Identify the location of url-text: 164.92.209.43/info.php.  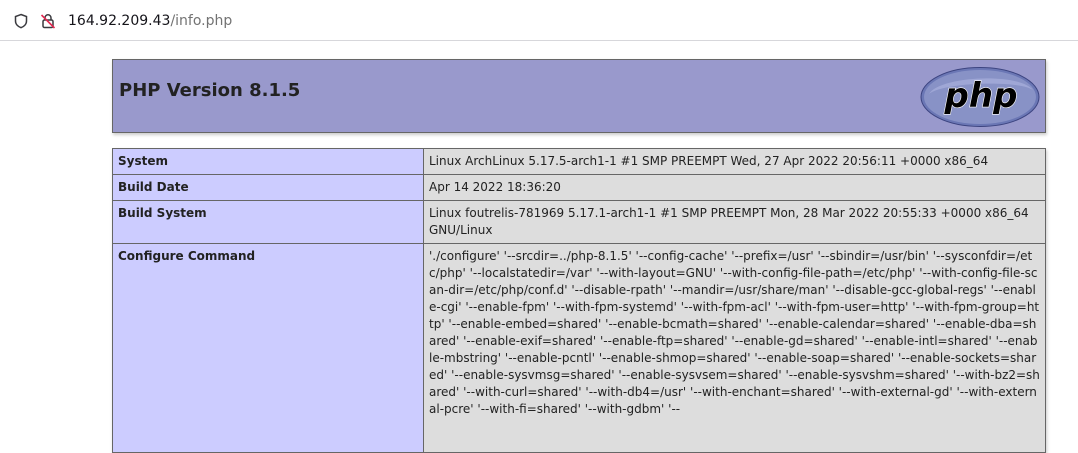
(150, 21).